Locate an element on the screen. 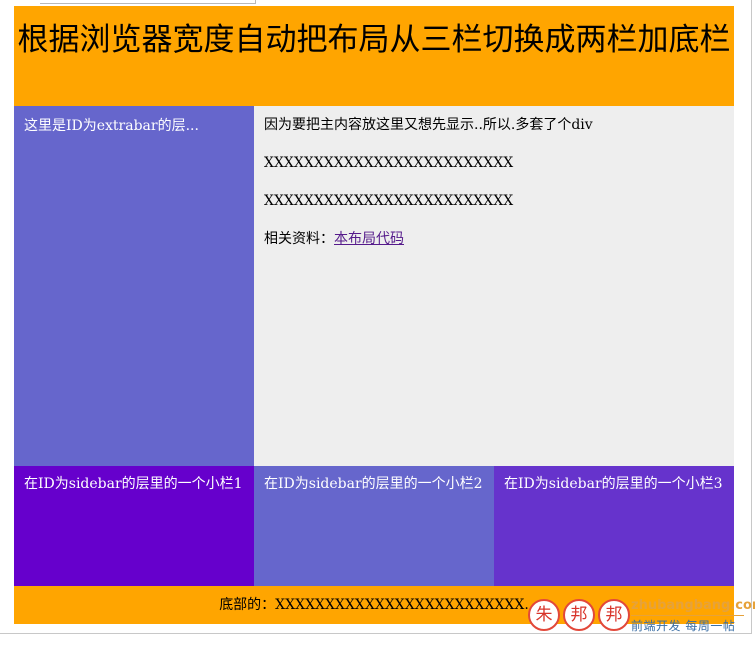 The height and width of the screenshot is (646, 755). related-label: 相关资料： is located at coordinates (299, 239).